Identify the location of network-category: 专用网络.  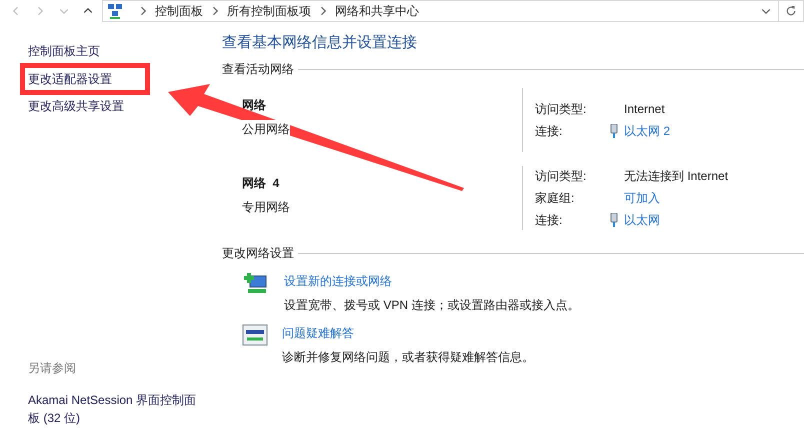
(266, 207).